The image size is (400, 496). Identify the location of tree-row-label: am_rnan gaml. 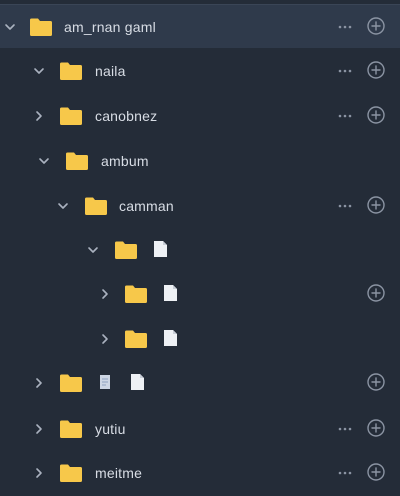
(110, 27).